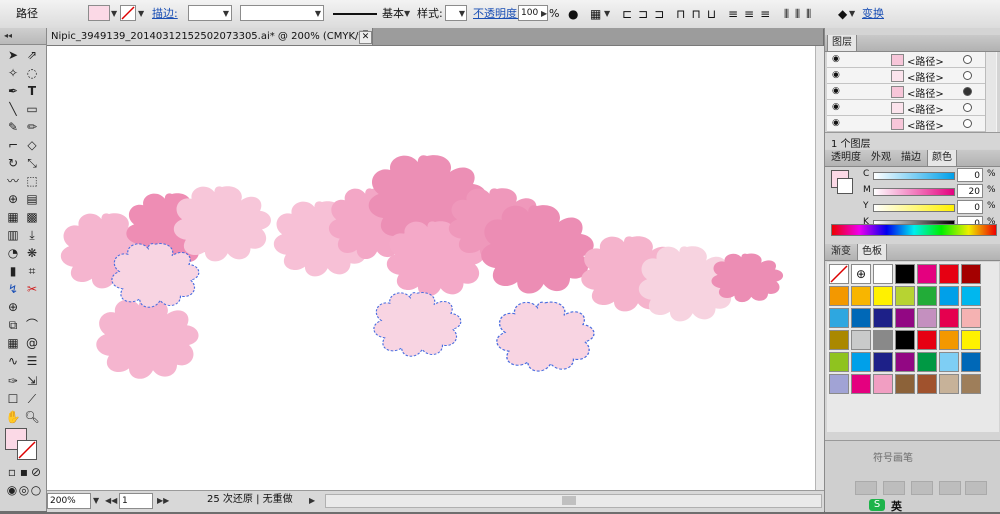 Image resolution: width=1000 pixels, height=514 pixels. Describe the element at coordinates (595, 14) in the screenshot. I see `align-to-icon: ▦` at that location.